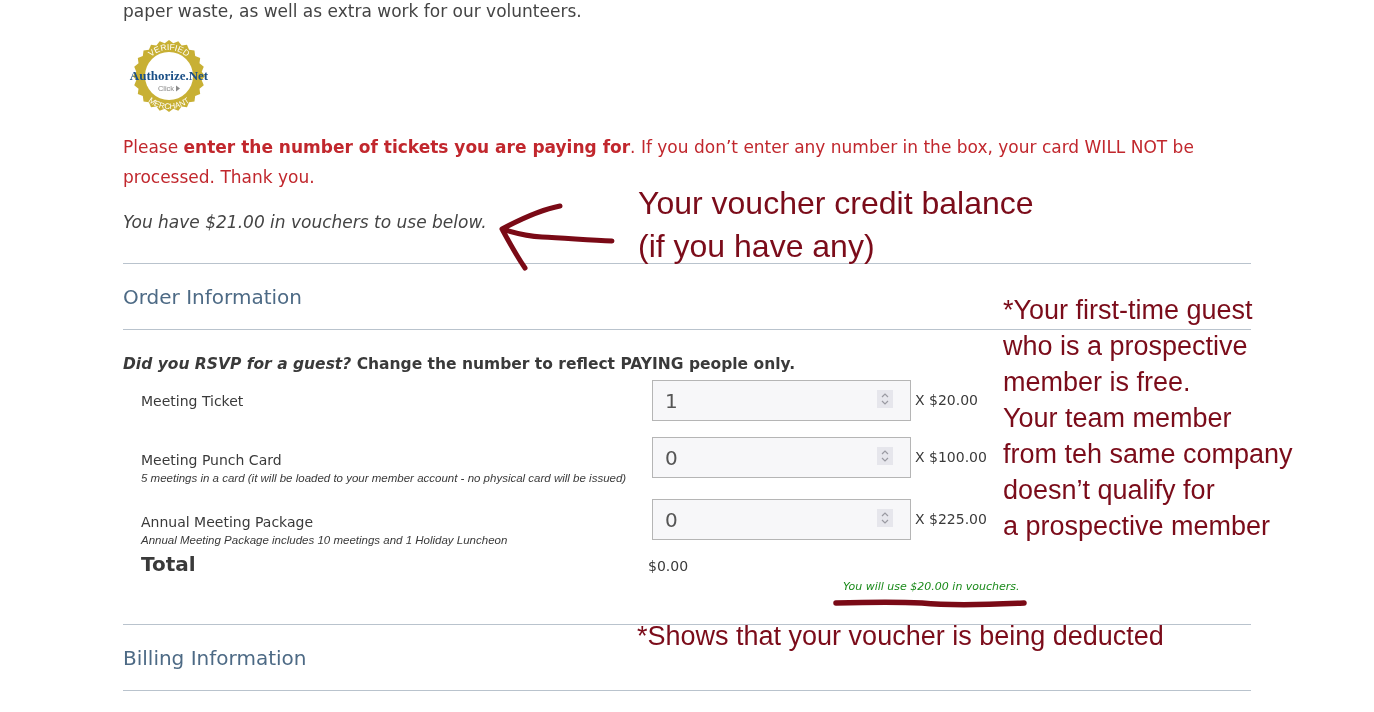 The image size is (1374, 712). Describe the element at coordinates (352, 11) in the screenshot. I see `intro-text: paper waste, as well as extra work for our volunteers.` at that location.